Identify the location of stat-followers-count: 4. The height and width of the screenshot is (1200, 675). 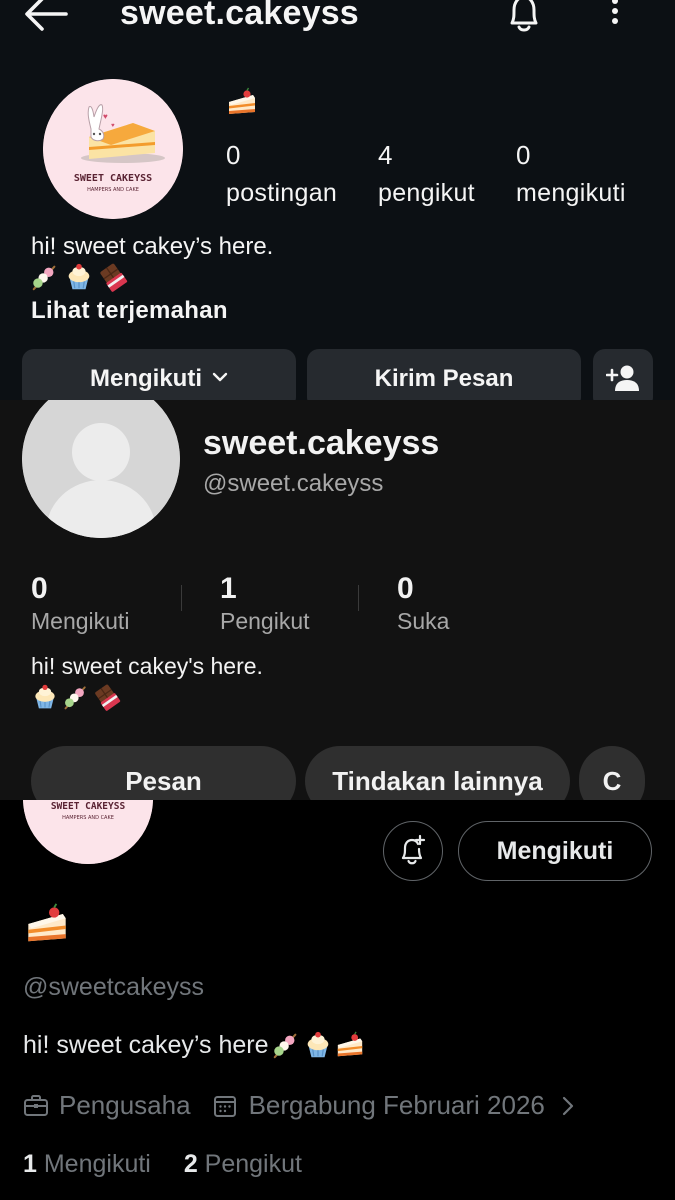
(385, 155).